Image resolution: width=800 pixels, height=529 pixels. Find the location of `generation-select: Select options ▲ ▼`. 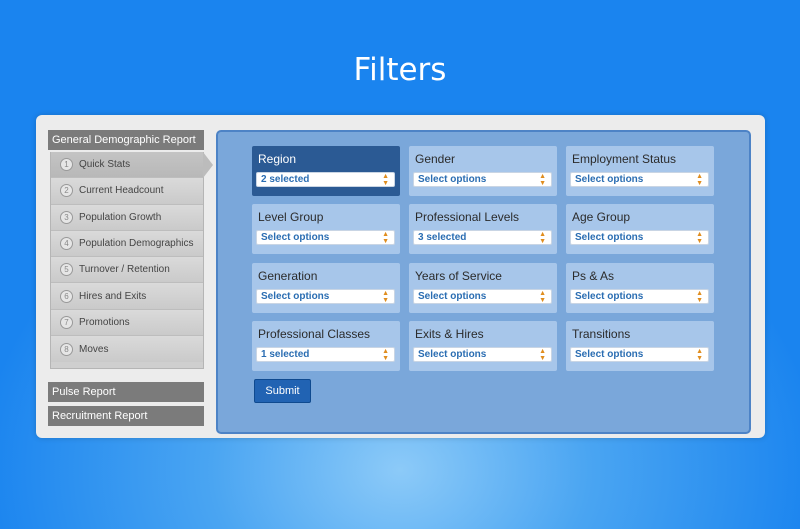

generation-select: Select options ▲ ▼ is located at coordinates (325, 296).